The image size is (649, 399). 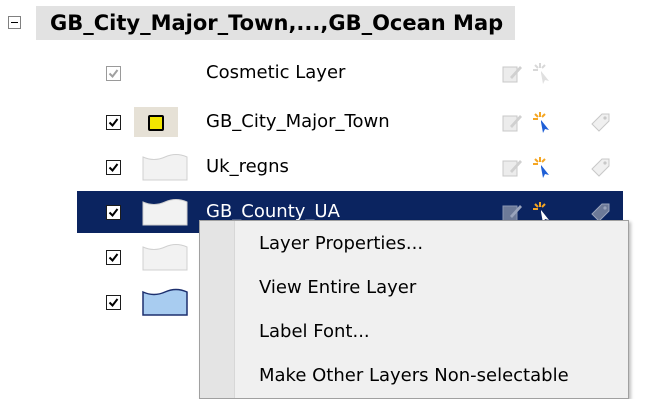 I want to click on yellow-square-symbol-icon, so click(x=156, y=123).